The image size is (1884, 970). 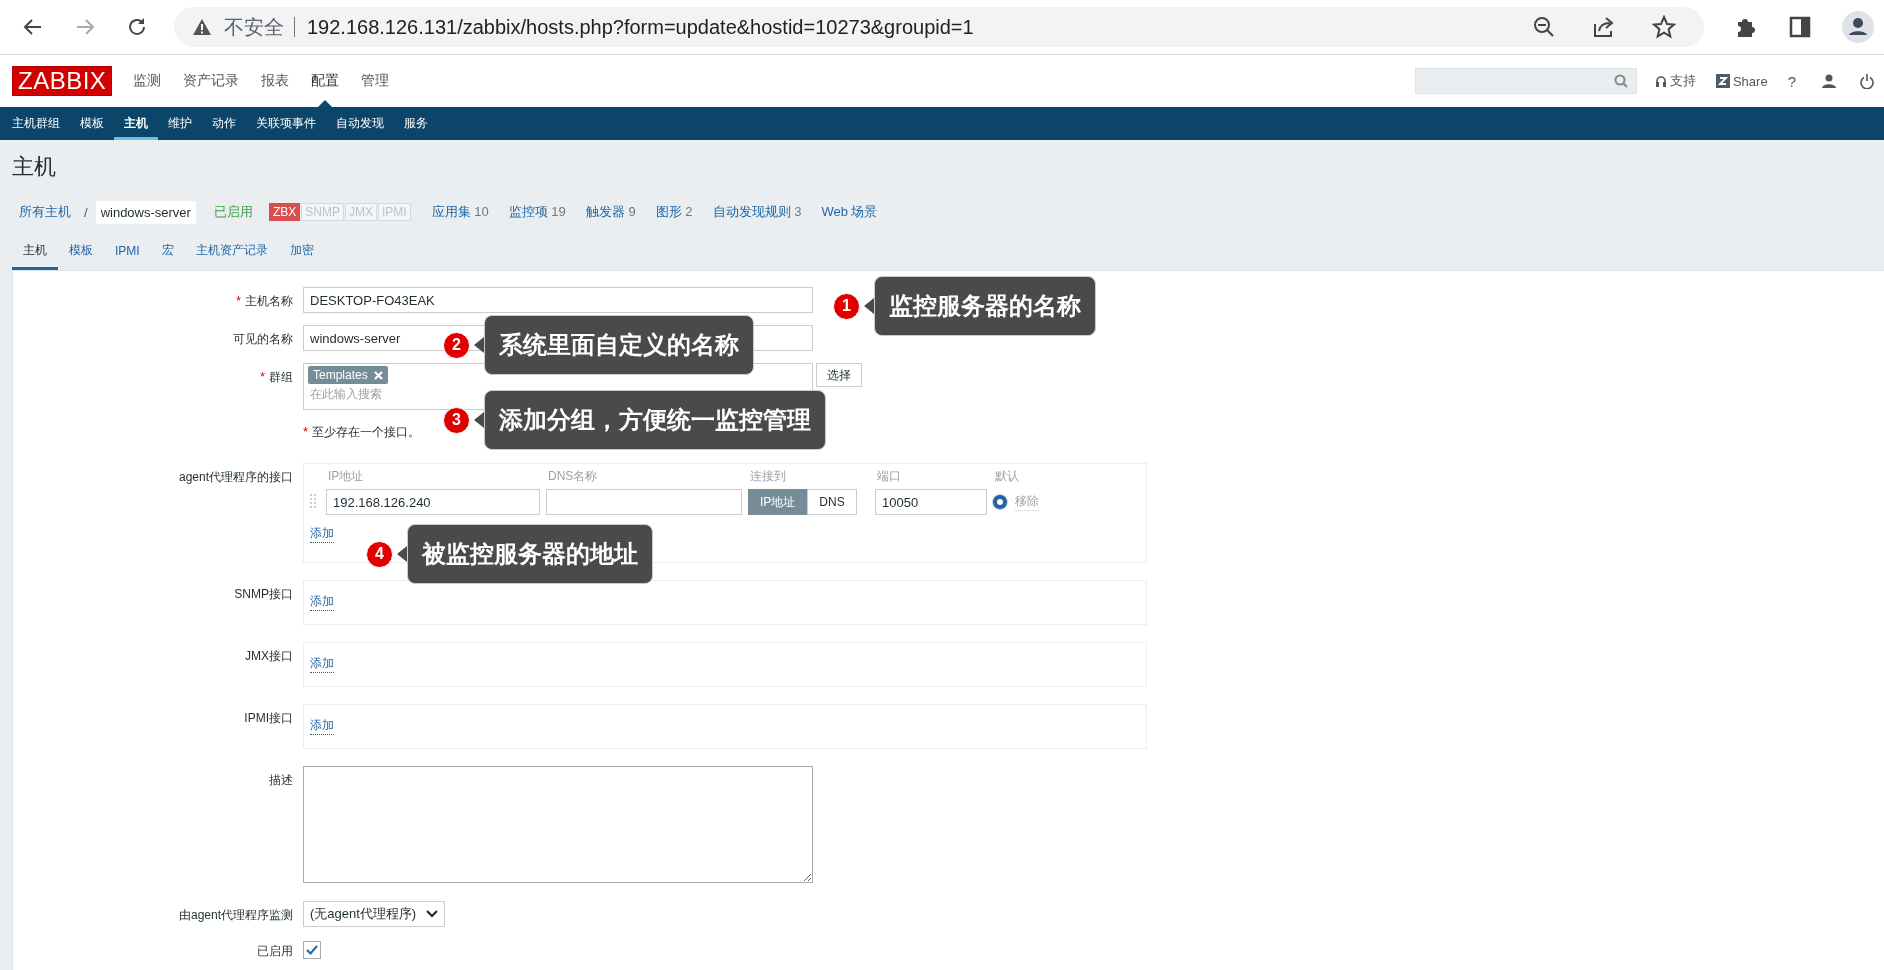 What do you see at coordinates (1525, 81) in the screenshot?
I see `search-field` at bounding box center [1525, 81].